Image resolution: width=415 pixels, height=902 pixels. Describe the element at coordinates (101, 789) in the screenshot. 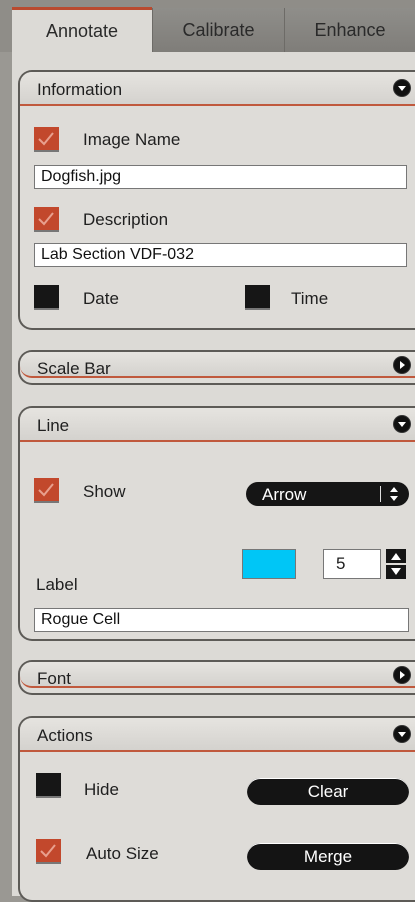

I see `hide-label: Hide` at that location.